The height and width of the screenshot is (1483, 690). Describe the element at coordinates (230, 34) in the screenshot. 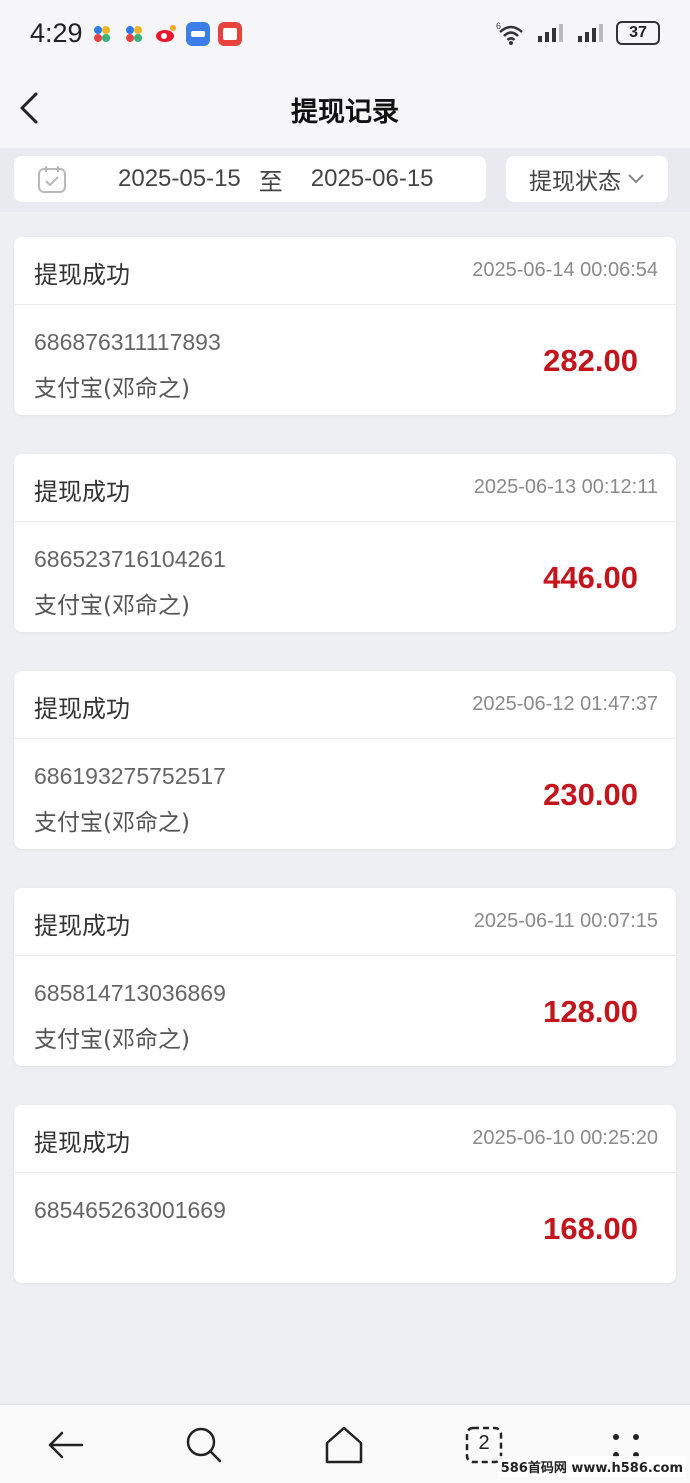

I see `red-app-icon` at that location.